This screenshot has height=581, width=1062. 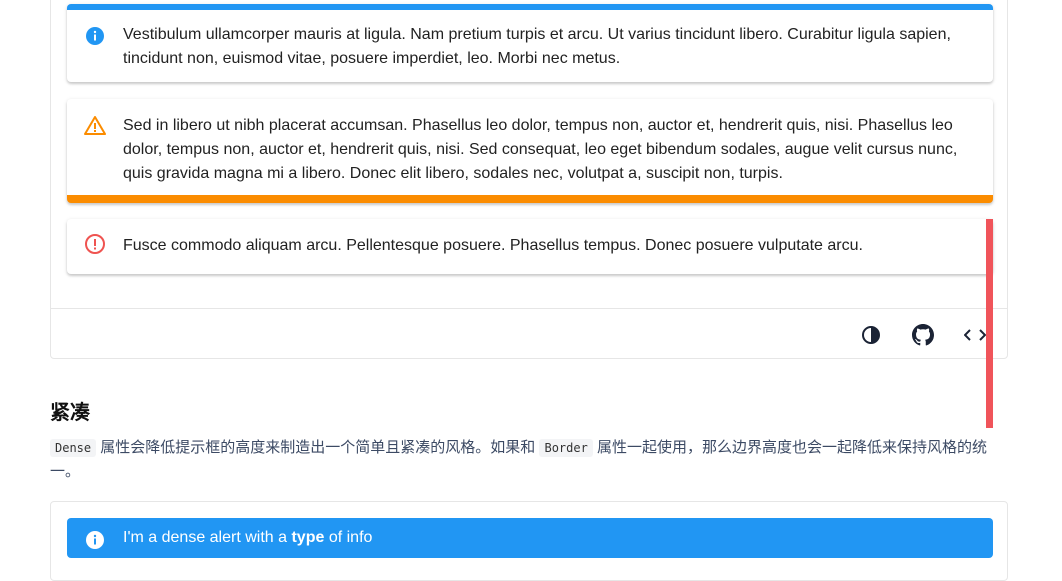 What do you see at coordinates (529, 334) in the screenshot?
I see `example-toolbar` at bounding box center [529, 334].